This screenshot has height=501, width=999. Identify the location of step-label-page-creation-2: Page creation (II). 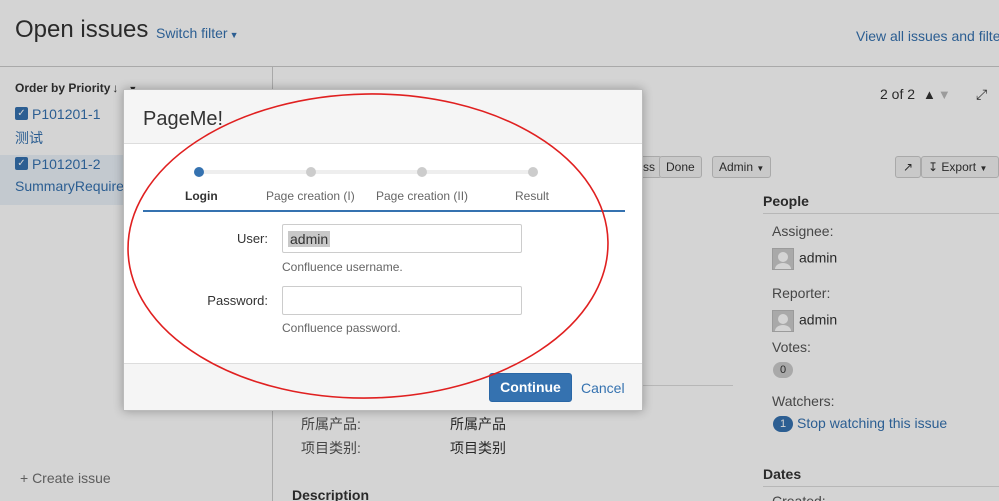
(422, 196).